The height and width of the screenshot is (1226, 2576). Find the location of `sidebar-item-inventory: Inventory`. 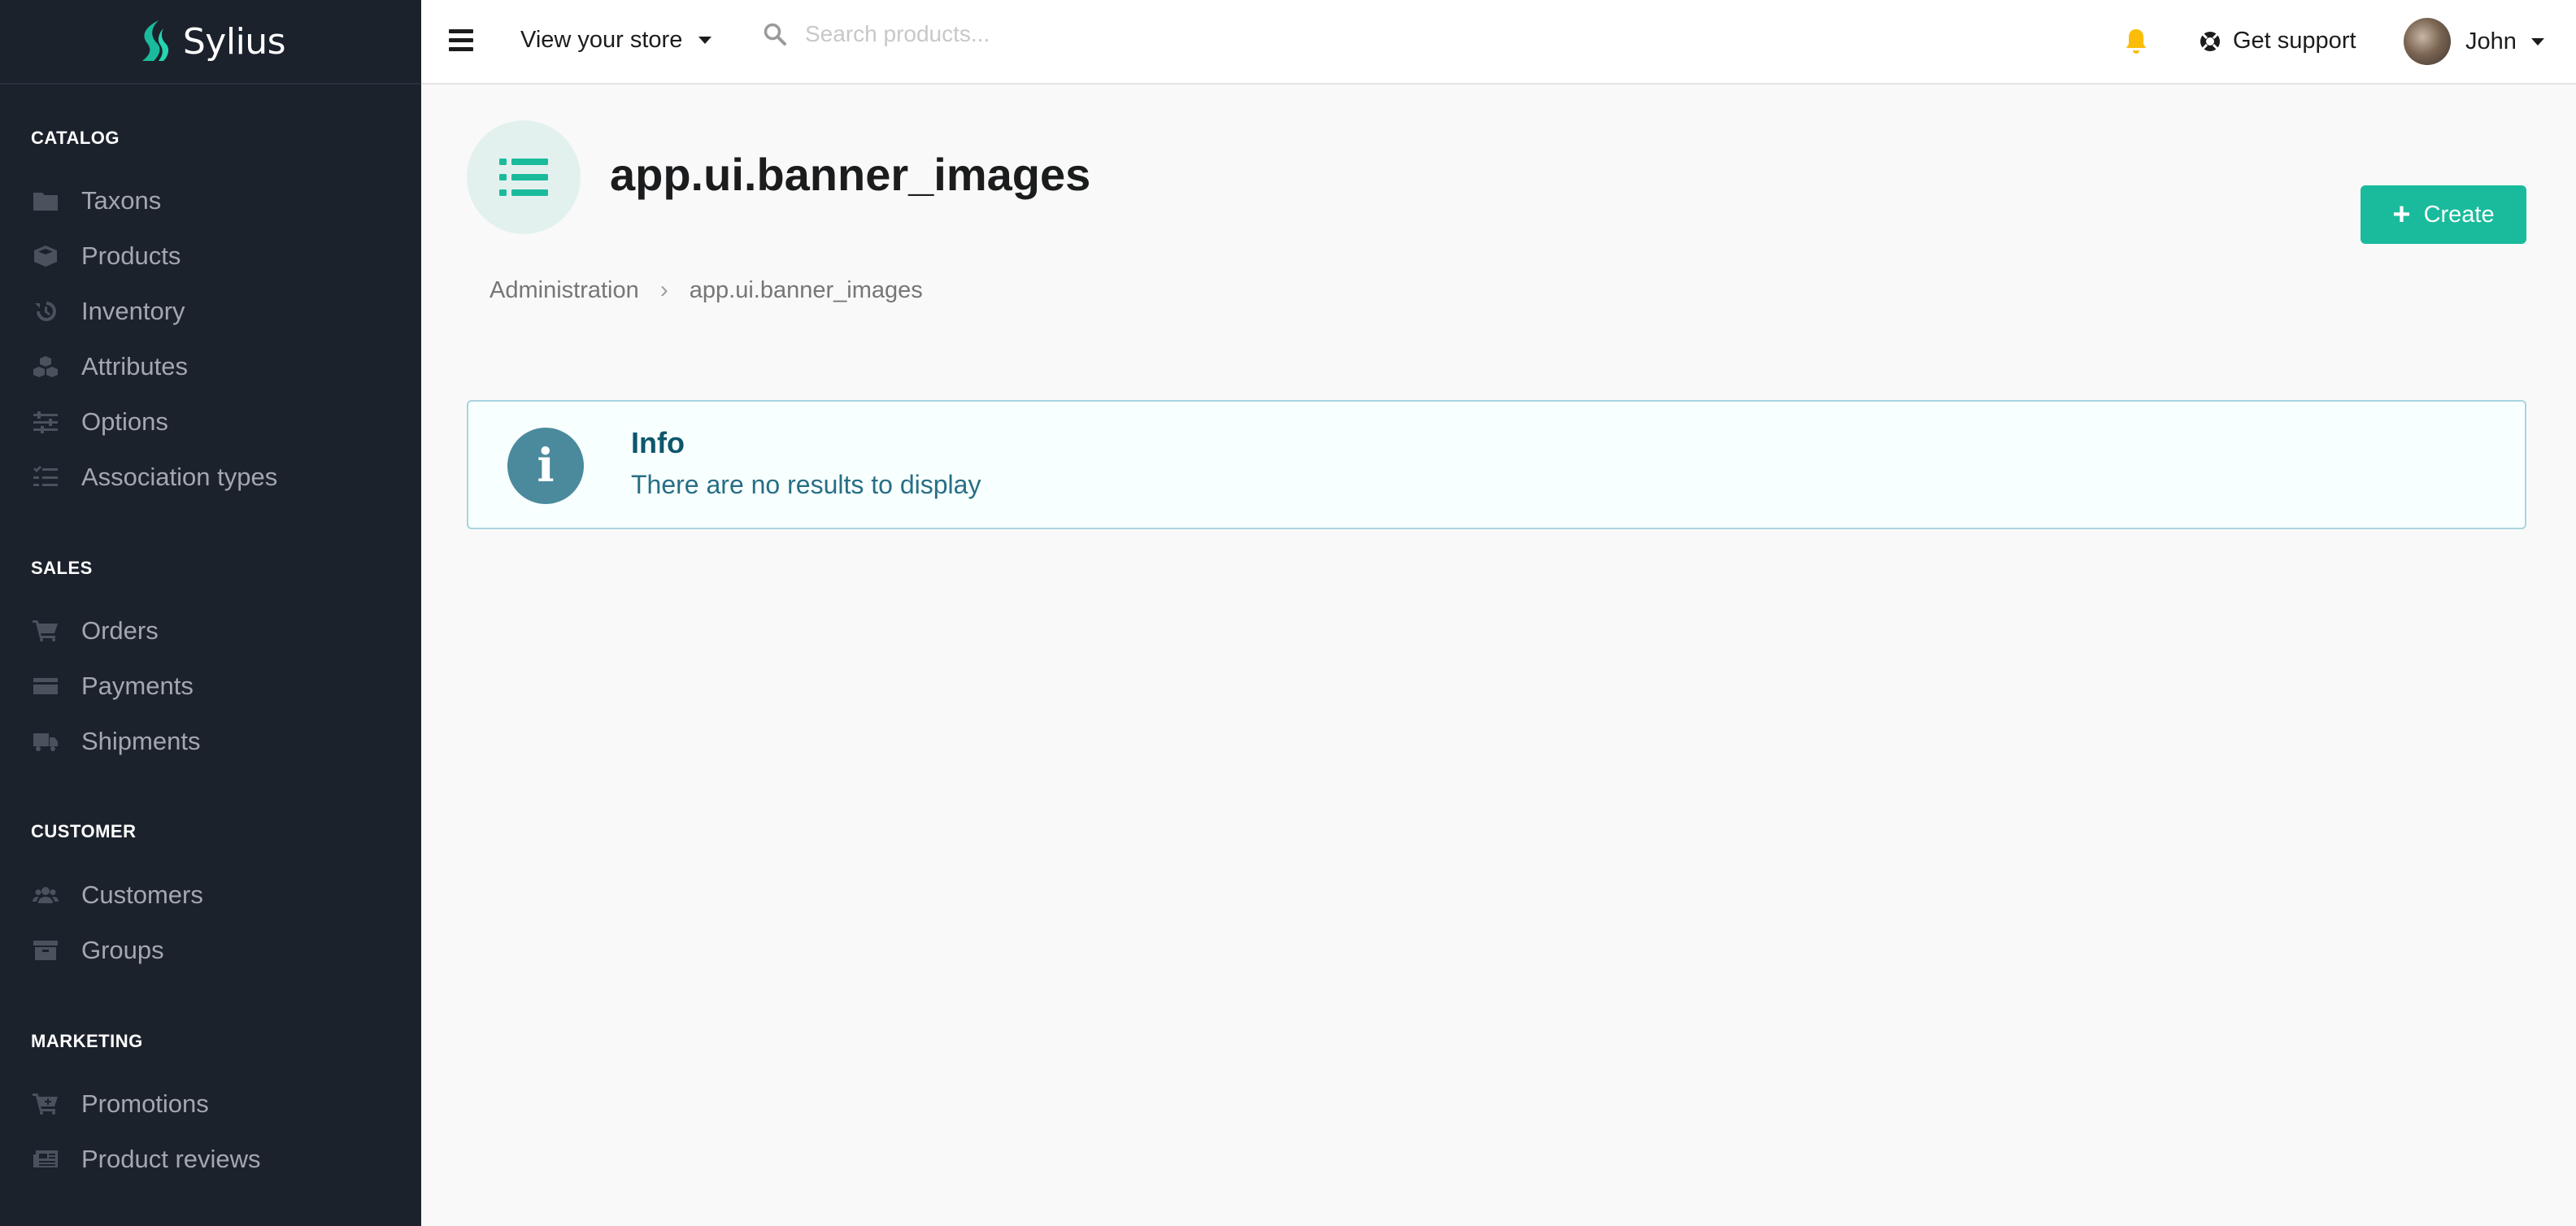

sidebar-item-inventory: Inventory is located at coordinates (108, 311).